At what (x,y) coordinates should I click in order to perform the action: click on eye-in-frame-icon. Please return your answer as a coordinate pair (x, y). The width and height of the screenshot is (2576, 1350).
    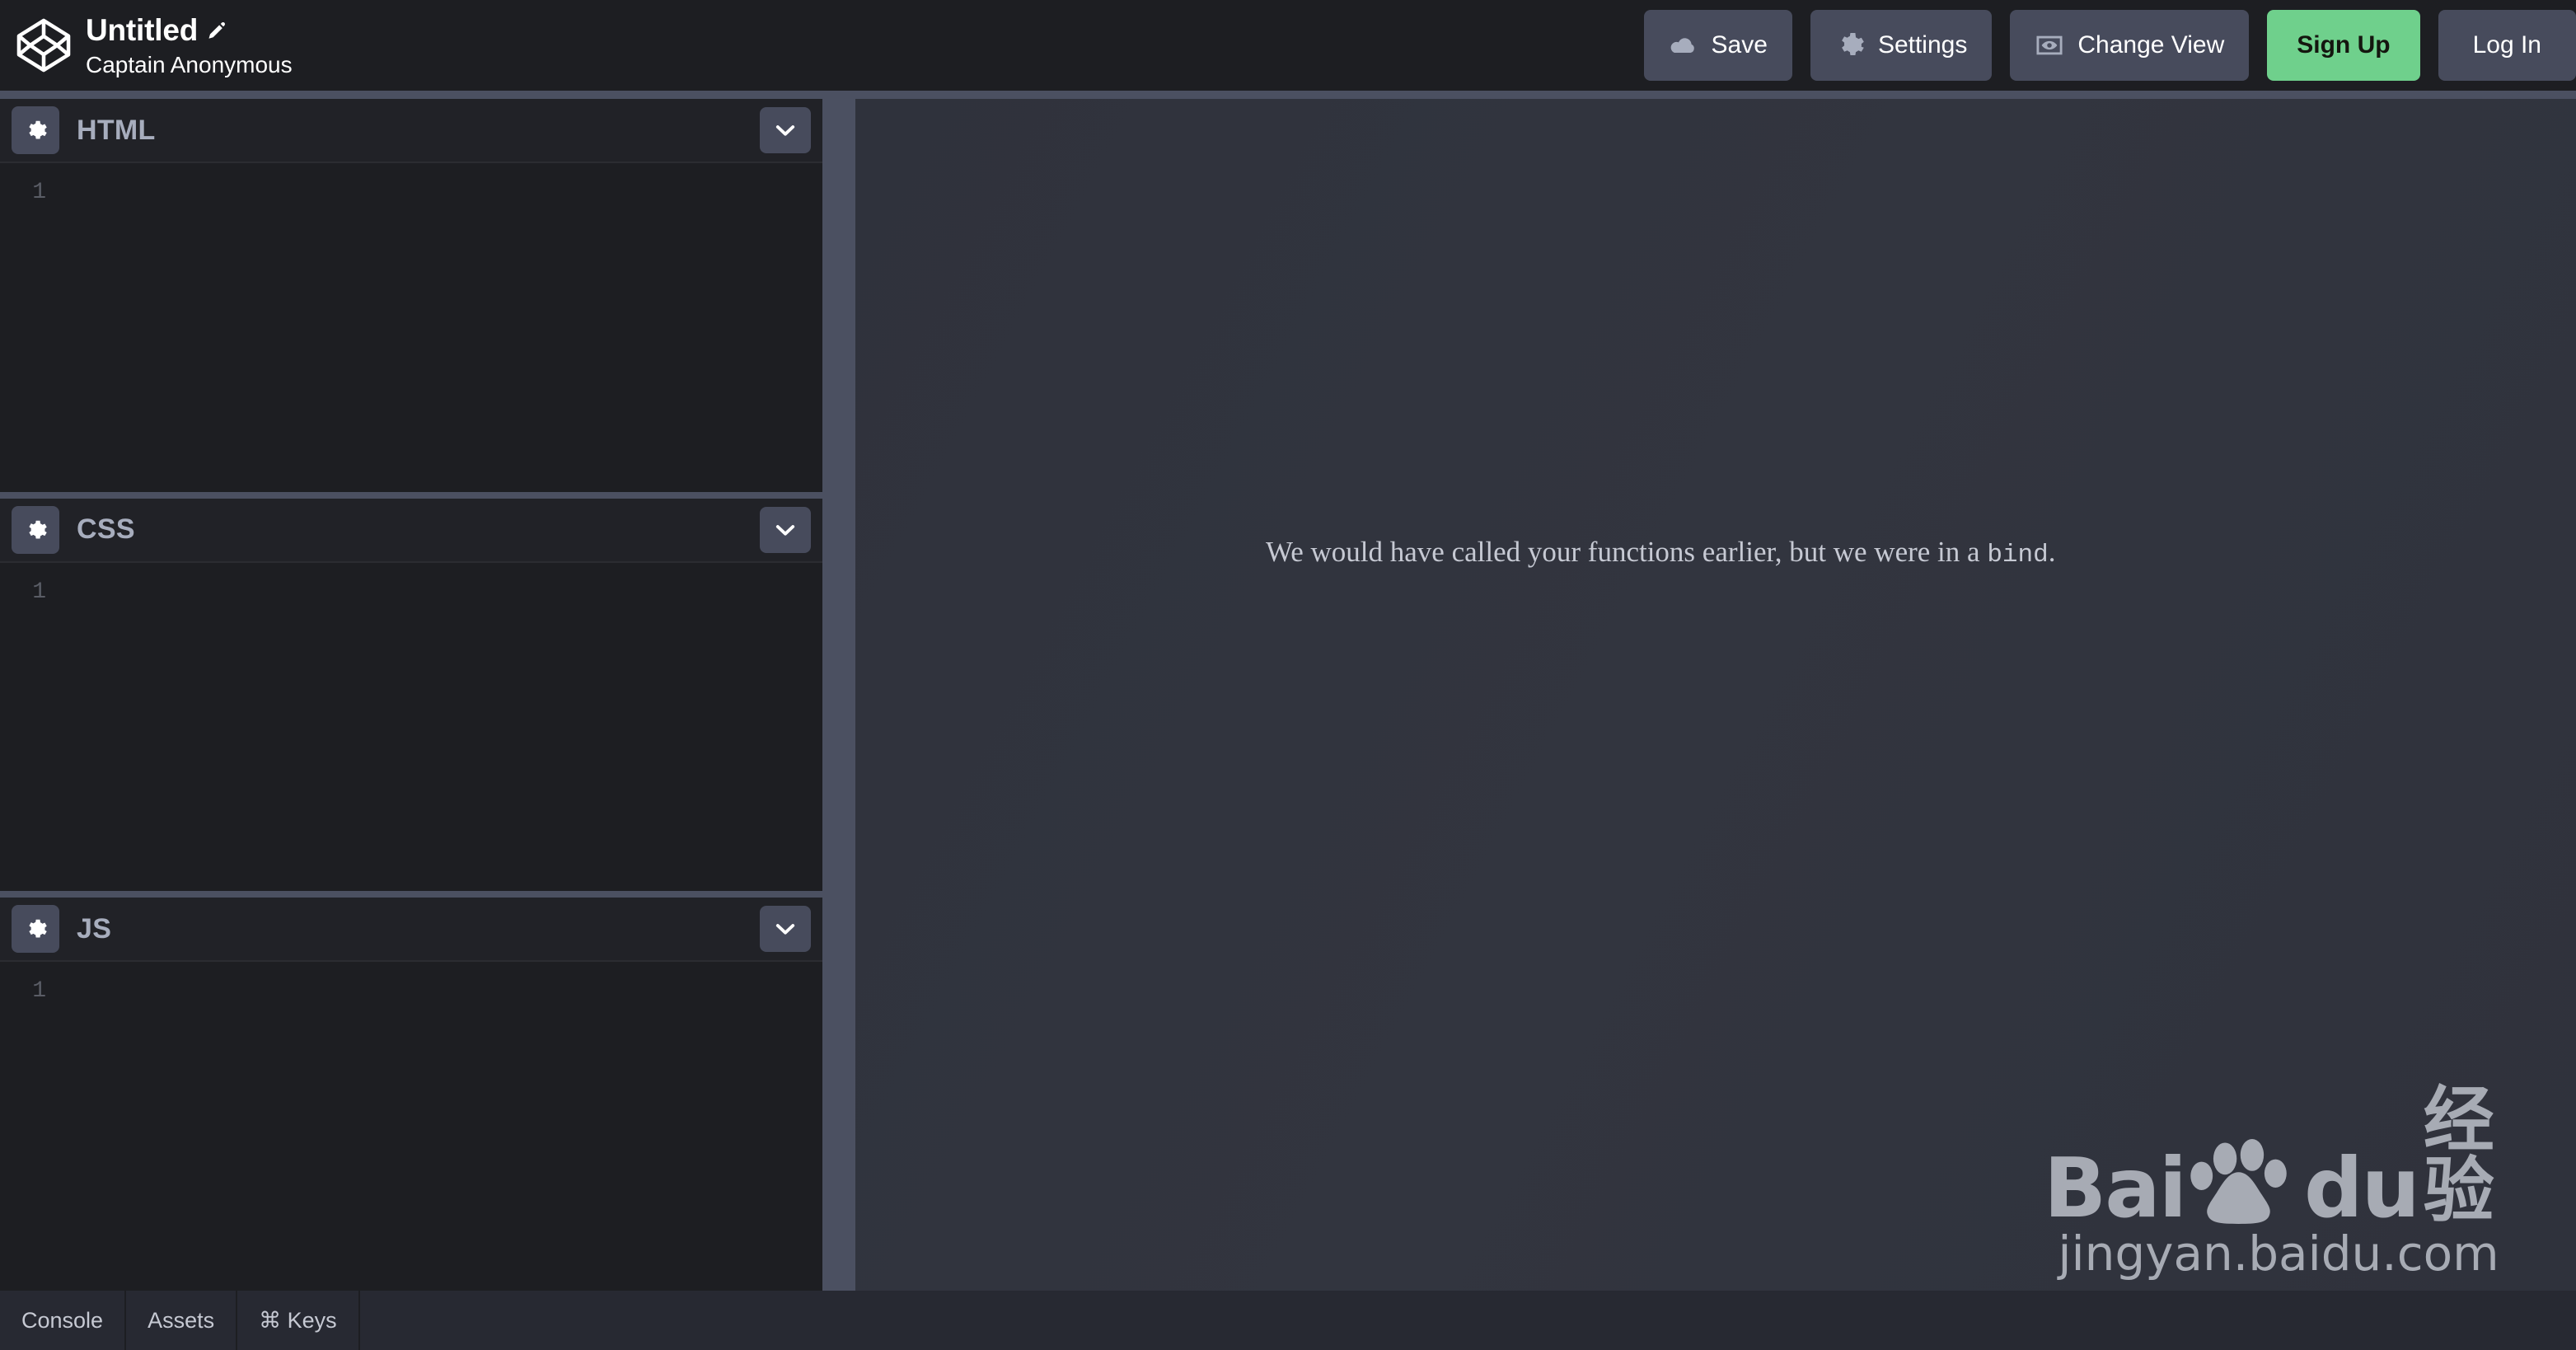
    Looking at the image, I should click on (2049, 45).